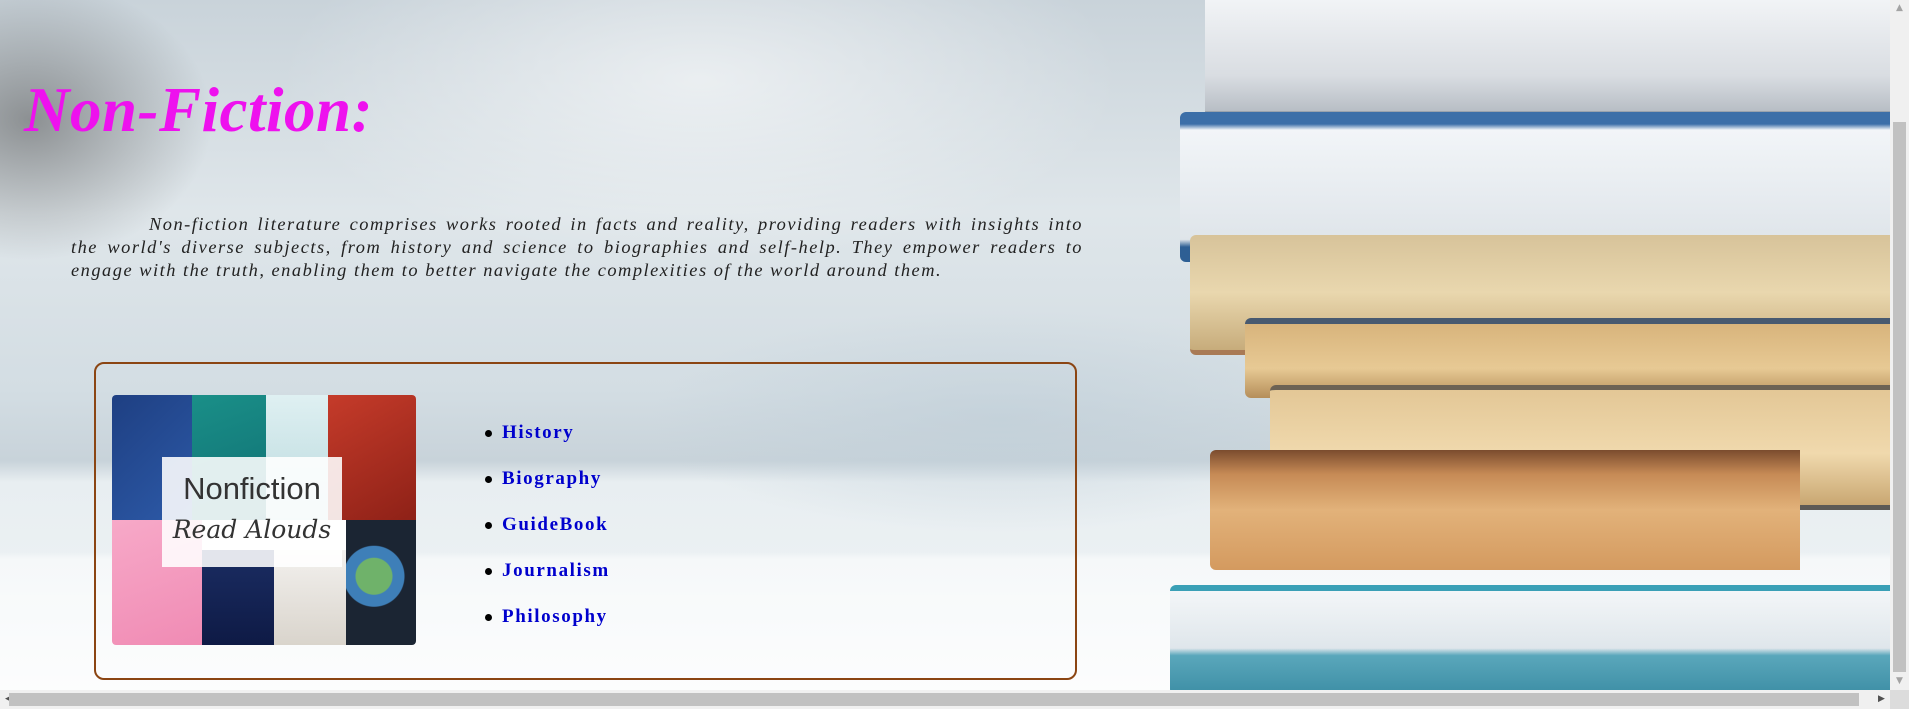 This screenshot has height=709, width=1909. I want to click on collage-caption-line2: Read Alouds, so click(252, 529).